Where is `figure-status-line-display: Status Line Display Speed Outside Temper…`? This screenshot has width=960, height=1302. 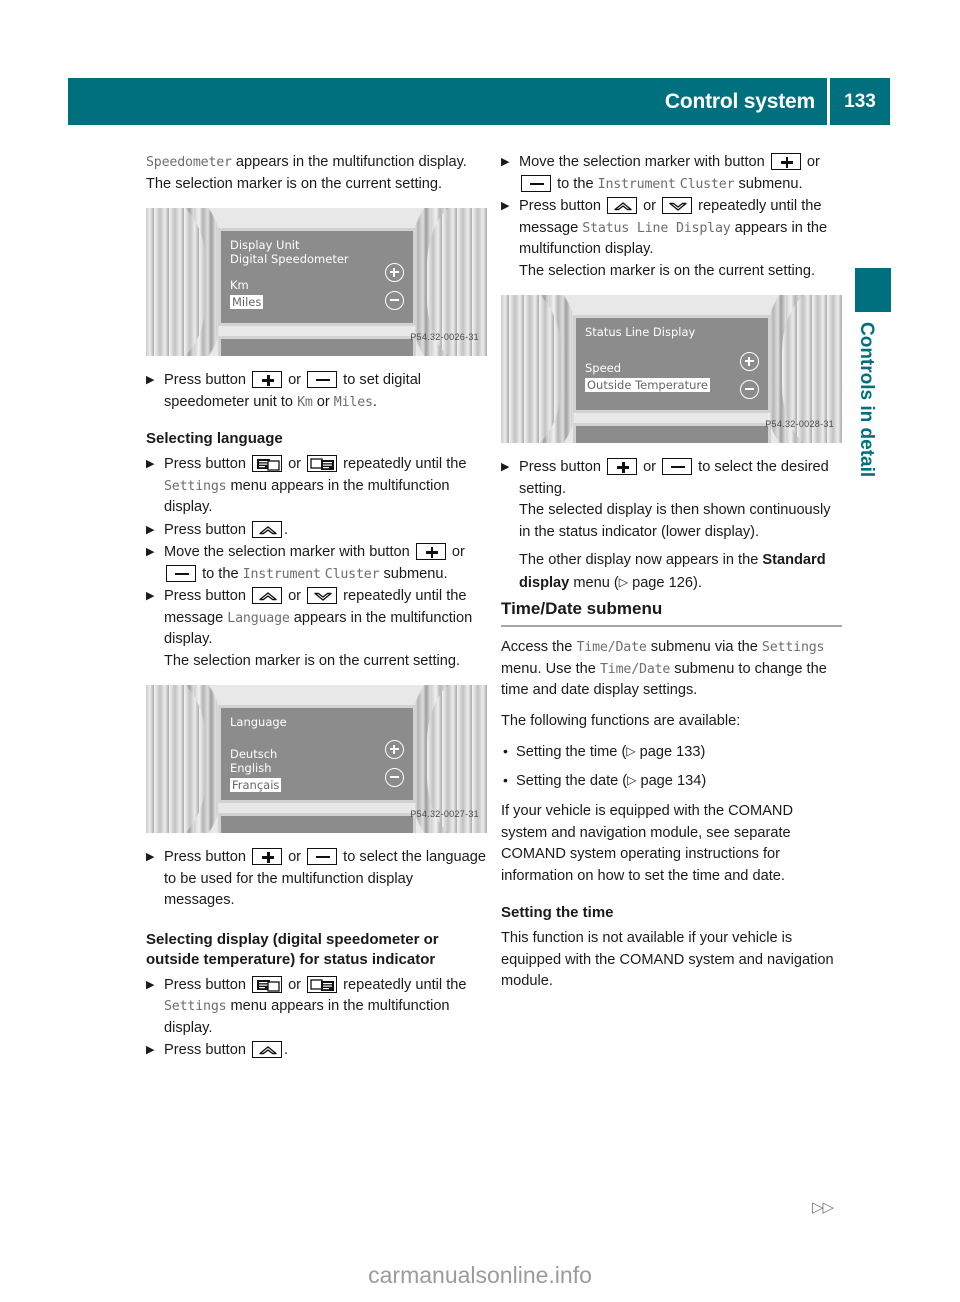
figure-status-line-display: Status Line Display Speed Outside Temper… is located at coordinates (671, 369).